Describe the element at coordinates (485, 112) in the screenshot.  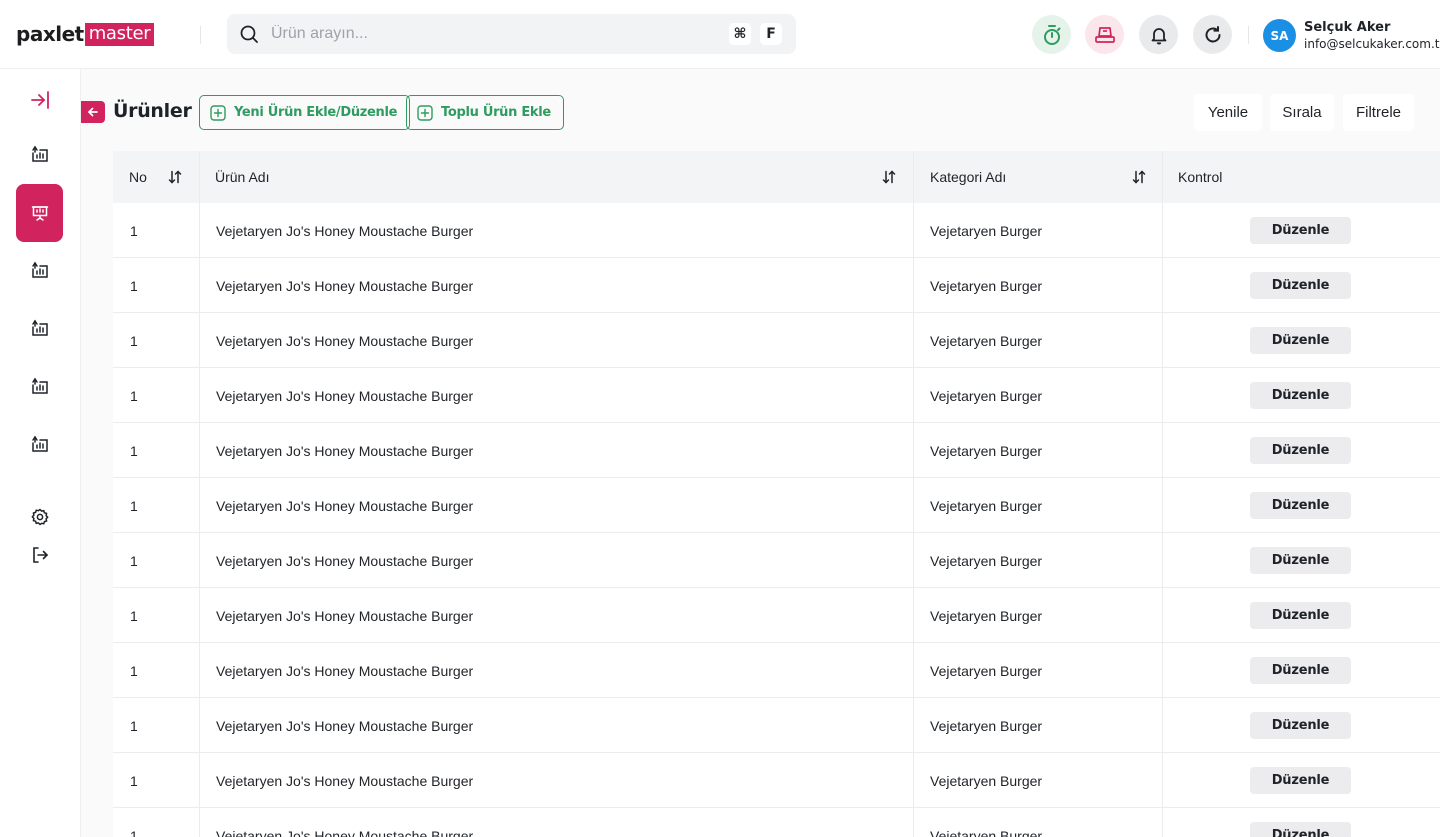
I see `bulk-add-product-button: Toplu Ürün Ekle` at that location.